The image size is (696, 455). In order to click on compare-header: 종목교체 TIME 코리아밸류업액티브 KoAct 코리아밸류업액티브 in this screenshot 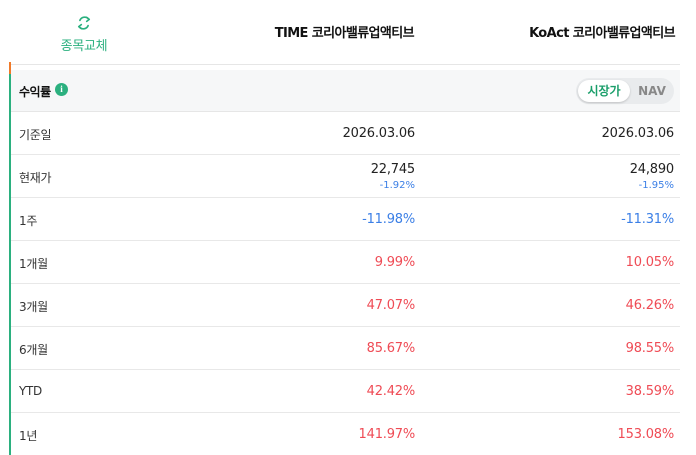, I will do `click(348, 33)`.